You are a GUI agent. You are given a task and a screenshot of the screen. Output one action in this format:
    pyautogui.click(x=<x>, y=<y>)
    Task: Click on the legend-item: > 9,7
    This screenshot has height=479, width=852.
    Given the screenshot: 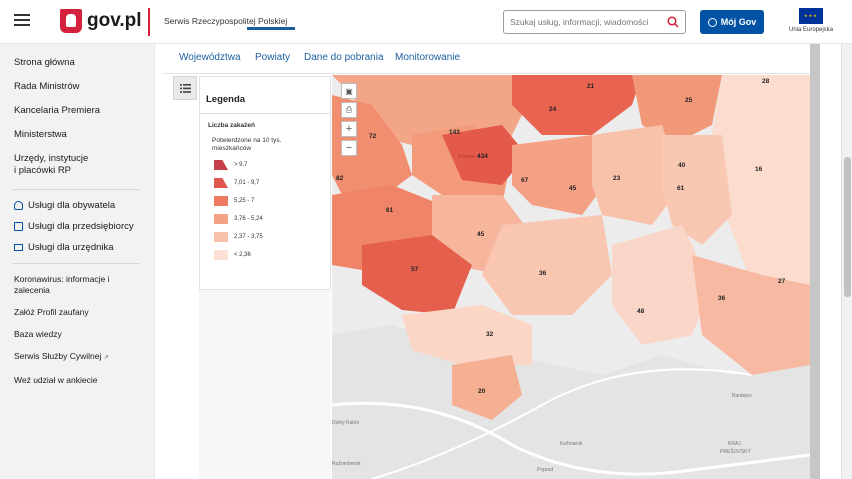 What is the action you would take?
    pyautogui.click(x=272, y=165)
    